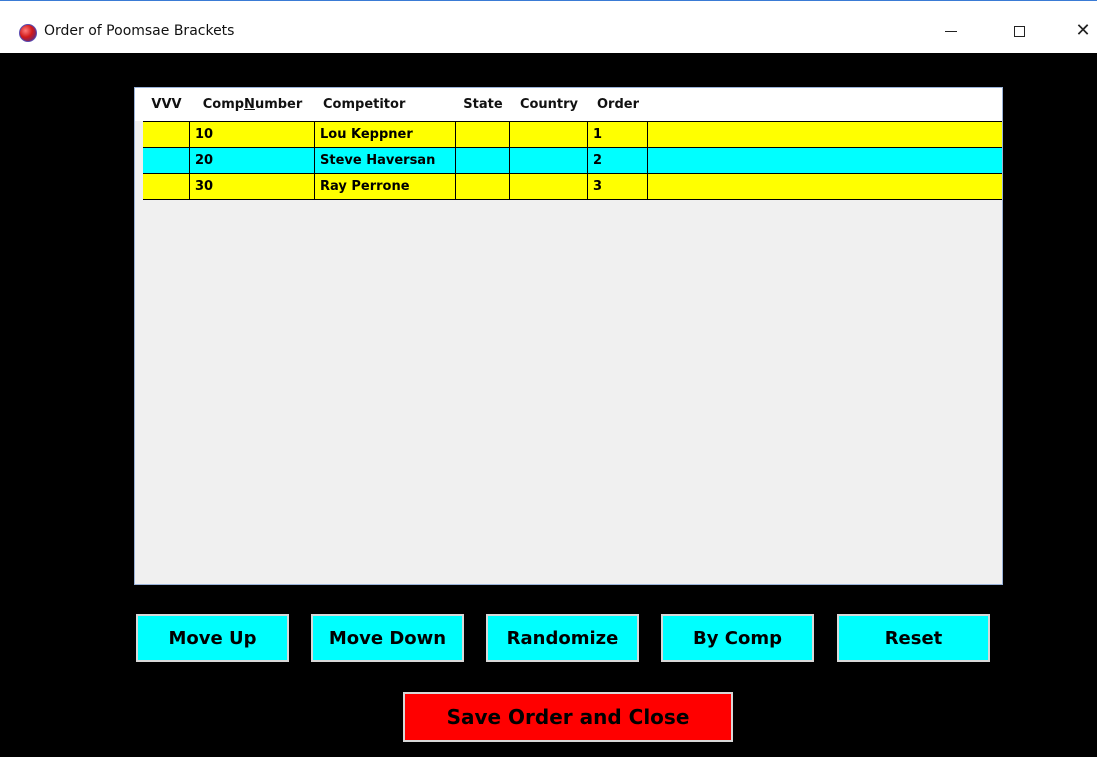 This screenshot has width=1097, height=757. I want to click on save-order-close-button: Save Order and Close, so click(568, 717).